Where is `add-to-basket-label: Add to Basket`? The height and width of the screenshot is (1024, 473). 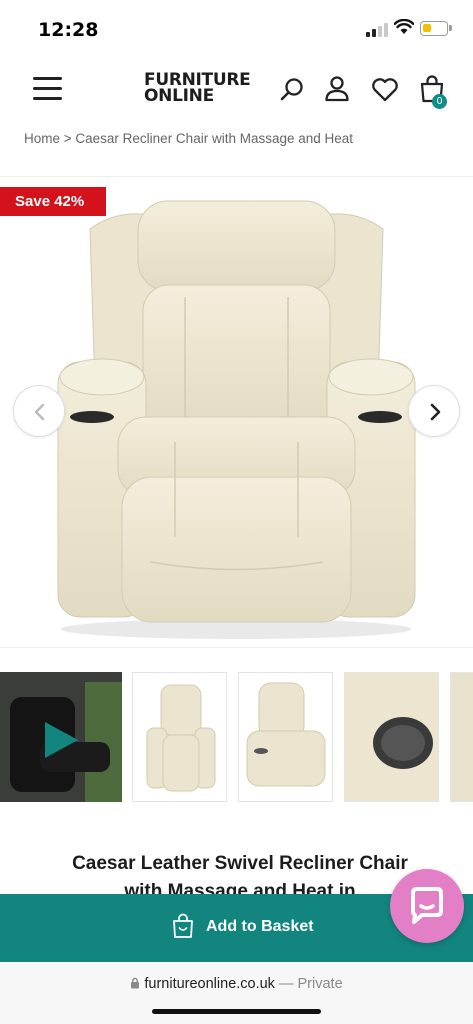 add-to-basket-label: Add to Basket is located at coordinates (260, 926).